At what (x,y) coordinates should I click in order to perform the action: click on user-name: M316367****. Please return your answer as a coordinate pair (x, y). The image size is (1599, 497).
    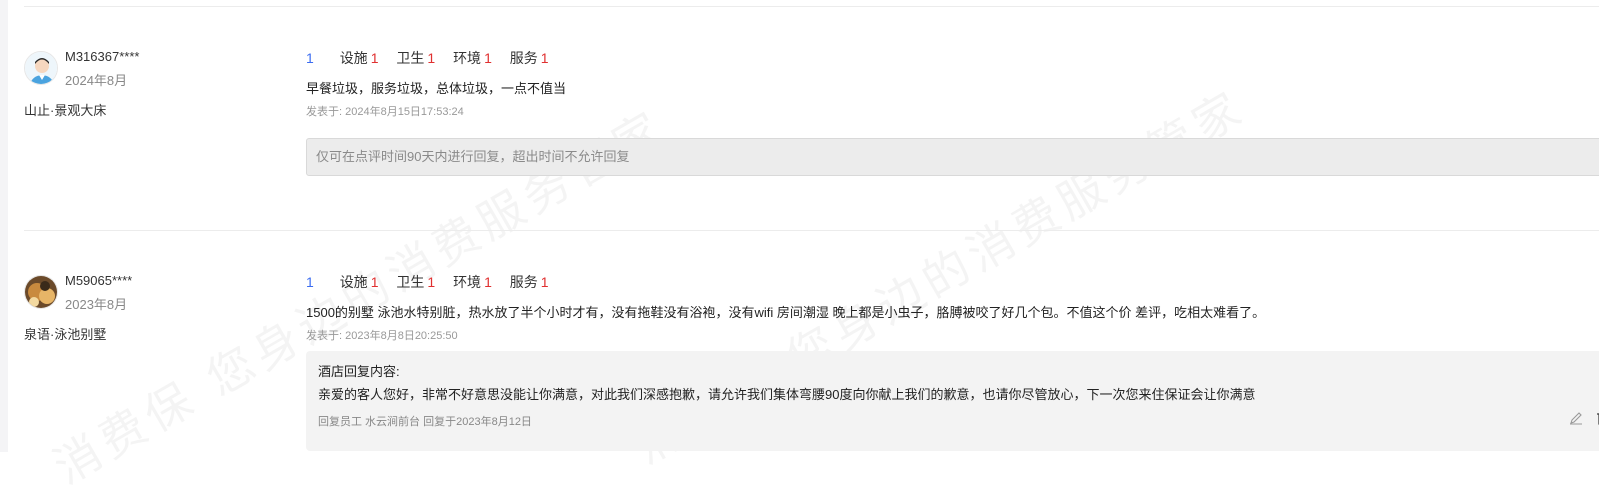
    Looking at the image, I should click on (102, 56).